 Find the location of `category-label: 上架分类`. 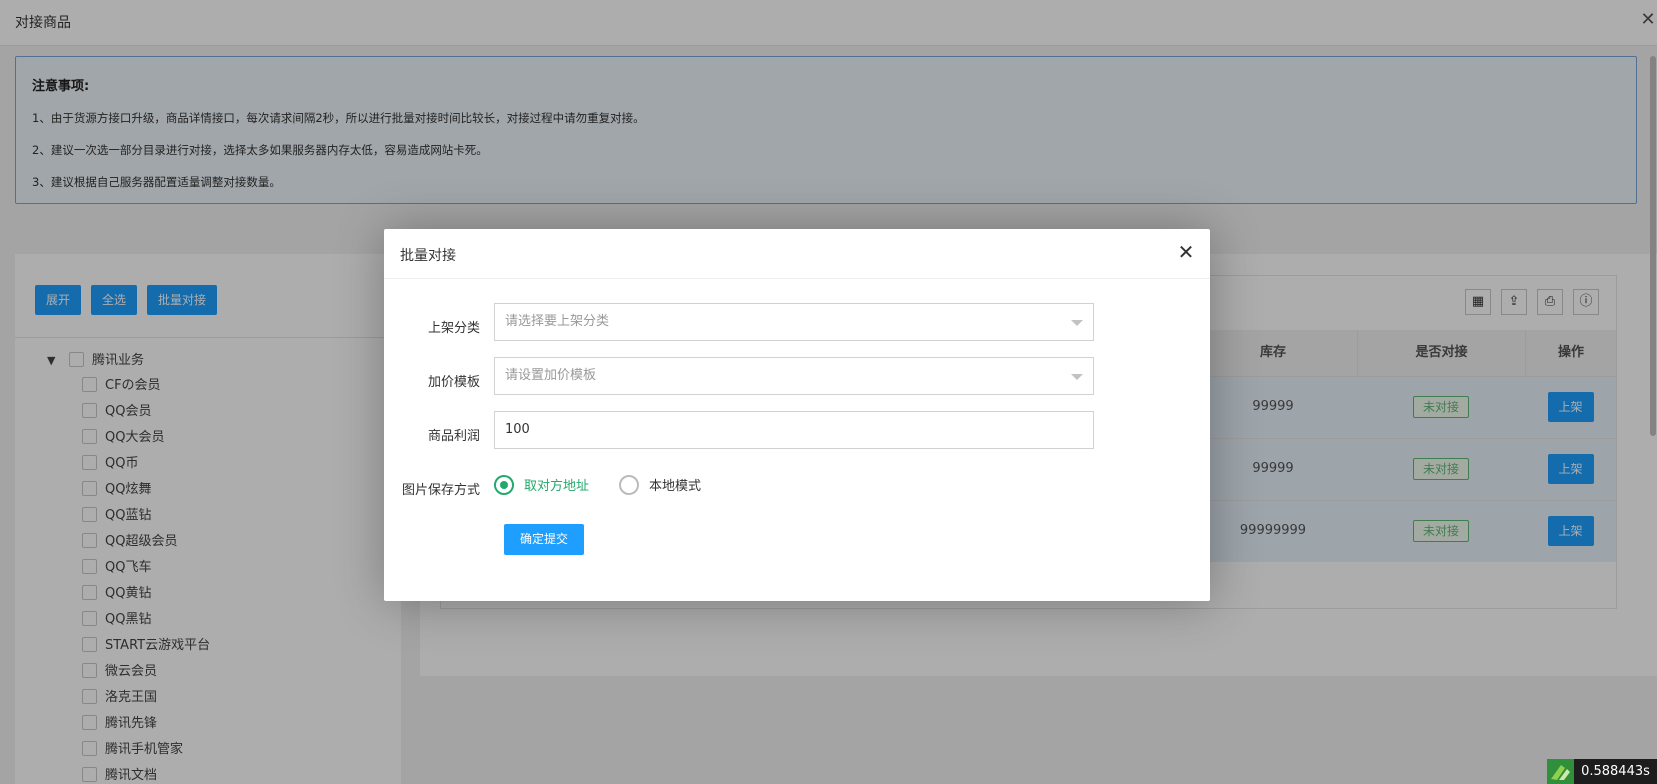

category-label: 上架分类 is located at coordinates (453, 328).